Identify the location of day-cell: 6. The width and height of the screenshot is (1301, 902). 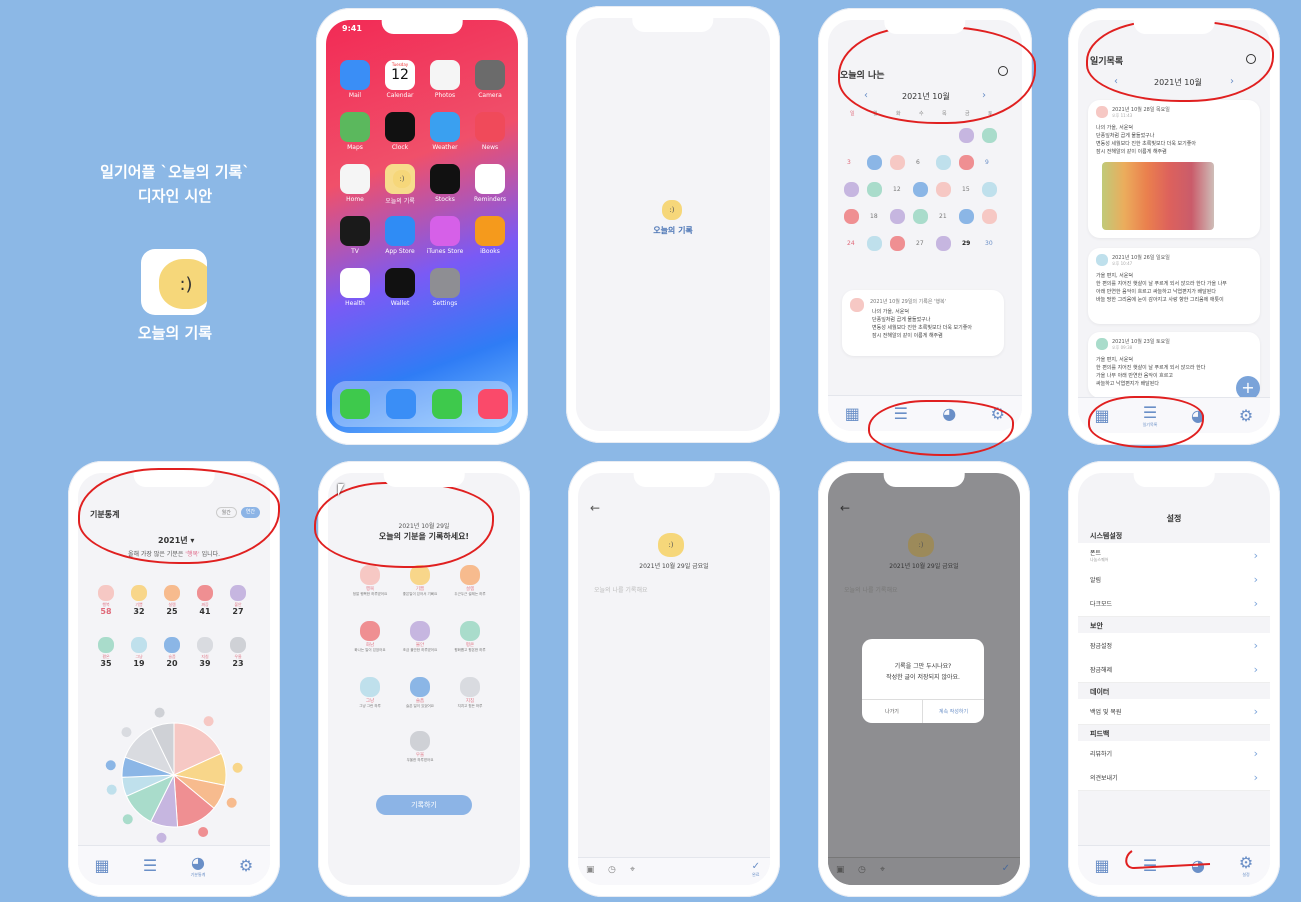
(918, 162).